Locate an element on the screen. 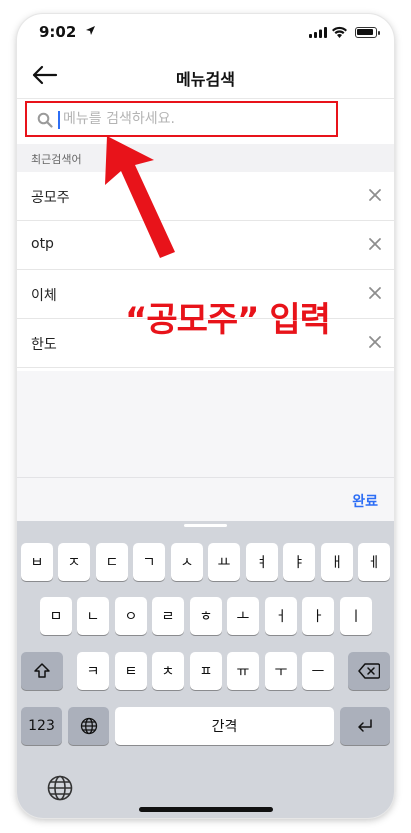 The image size is (411, 833). recent-search-label: 한도 is located at coordinates (44, 345).